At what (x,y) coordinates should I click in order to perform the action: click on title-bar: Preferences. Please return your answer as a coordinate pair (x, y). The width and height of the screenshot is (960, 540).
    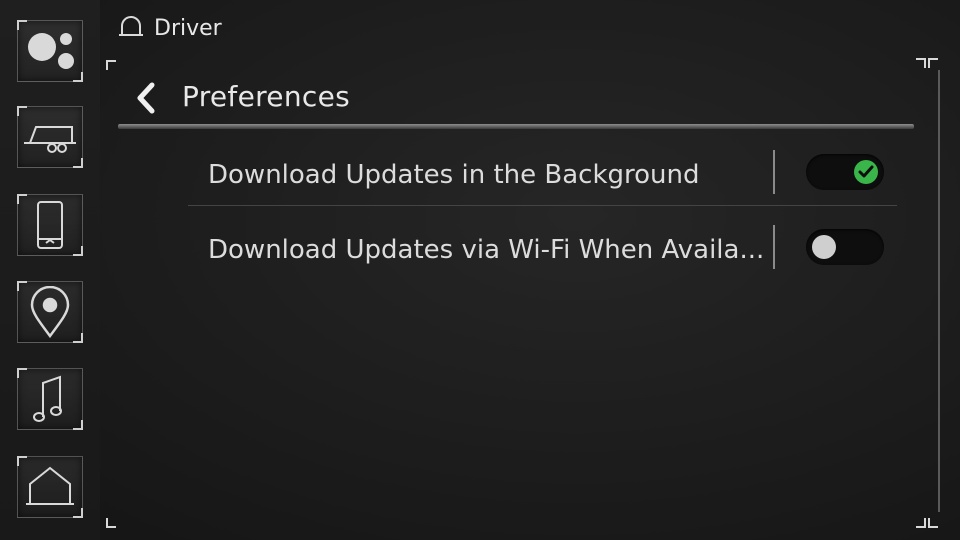
    Looking at the image, I should click on (516, 99).